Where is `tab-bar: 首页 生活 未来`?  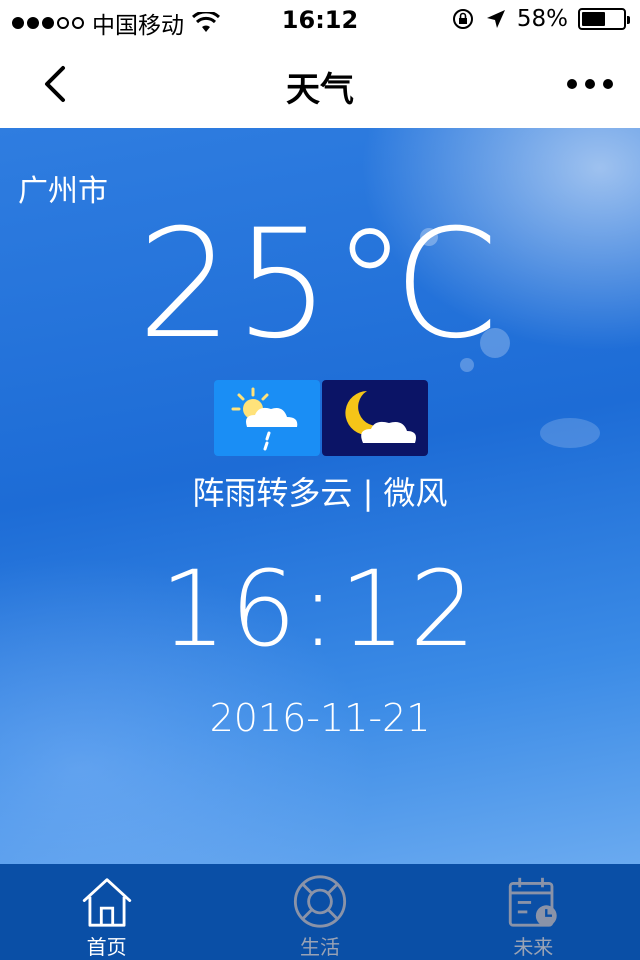 tab-bar: 首页 生活 未来 is located at coordinates (320, 912).